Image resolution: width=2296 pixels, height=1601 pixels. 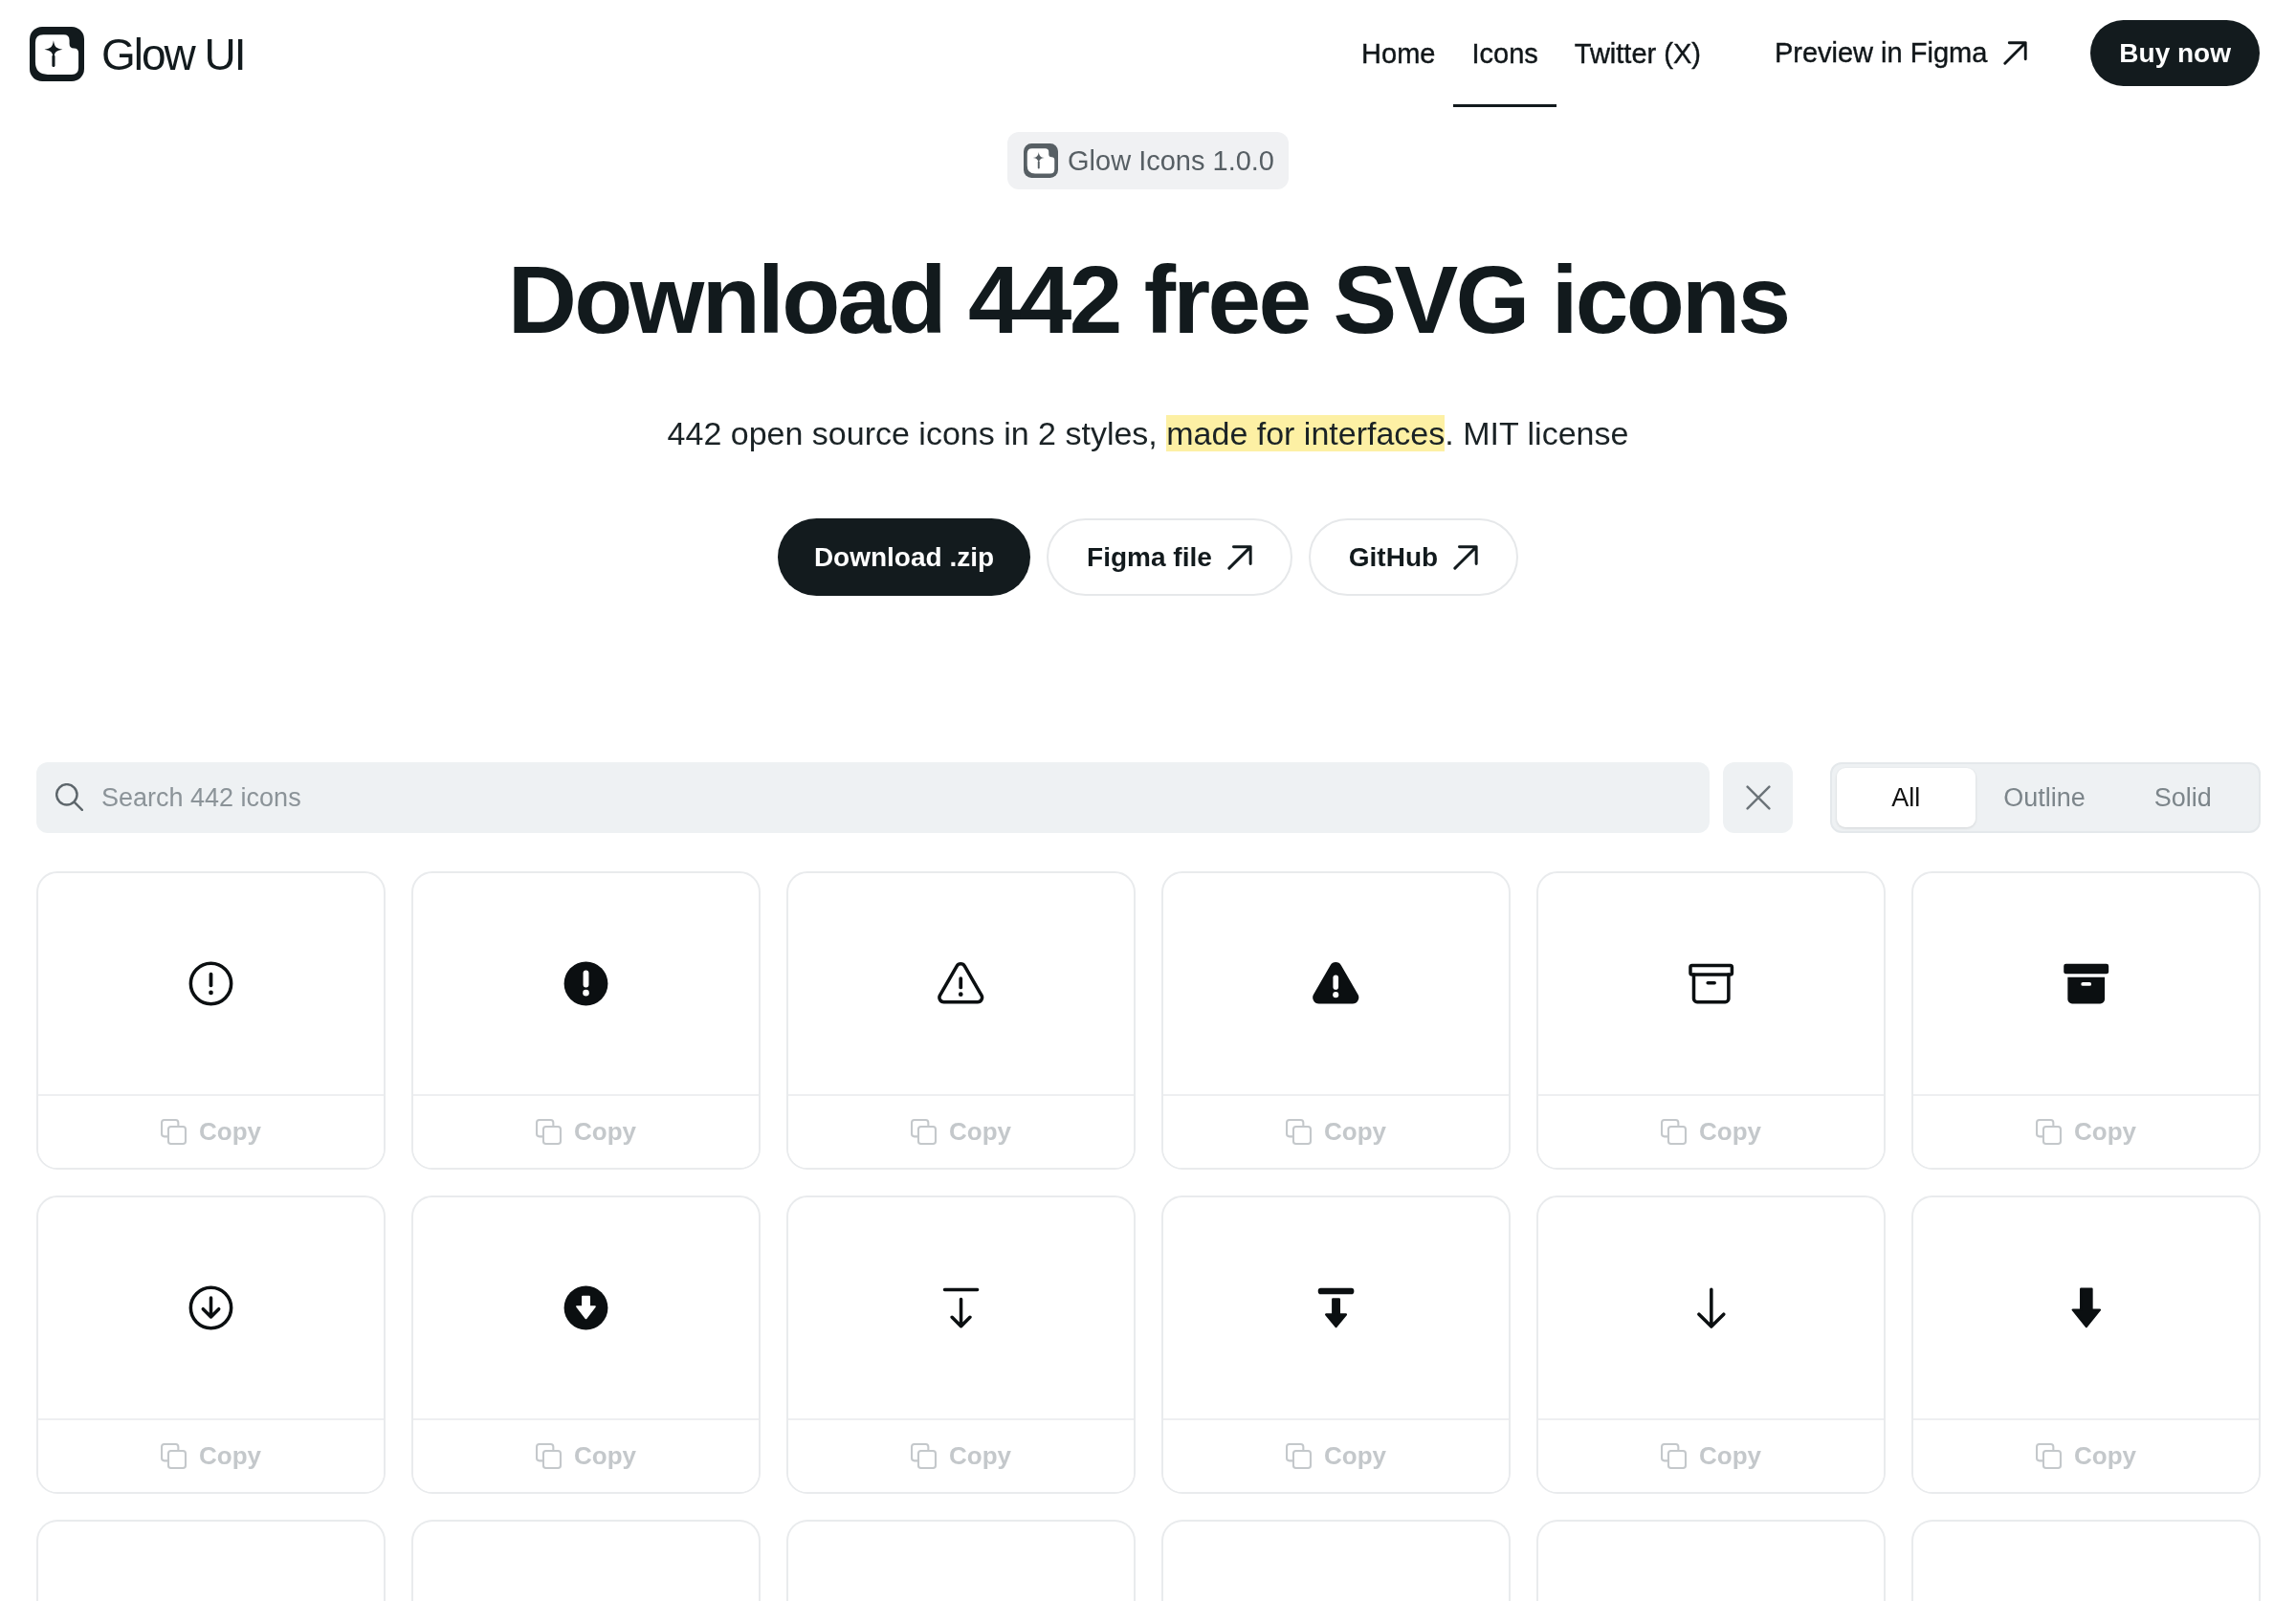 I want to click on hero-subtitle: 442 open source icons in 2 styles, made for interfaces. MIT license, so click(x=1148, y=433).